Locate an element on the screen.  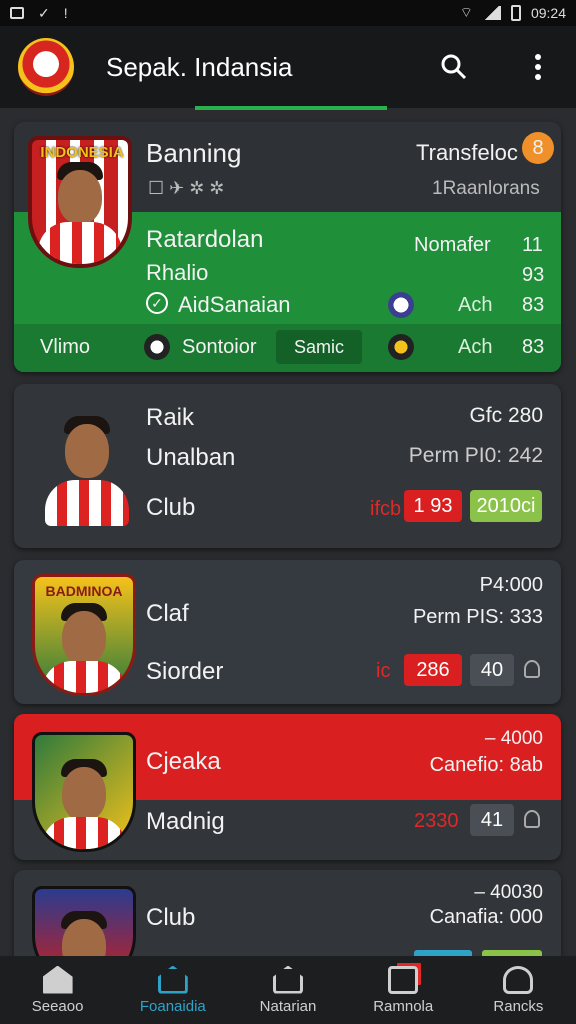
player-tag: 2330 is located at coordinates (436, 821).